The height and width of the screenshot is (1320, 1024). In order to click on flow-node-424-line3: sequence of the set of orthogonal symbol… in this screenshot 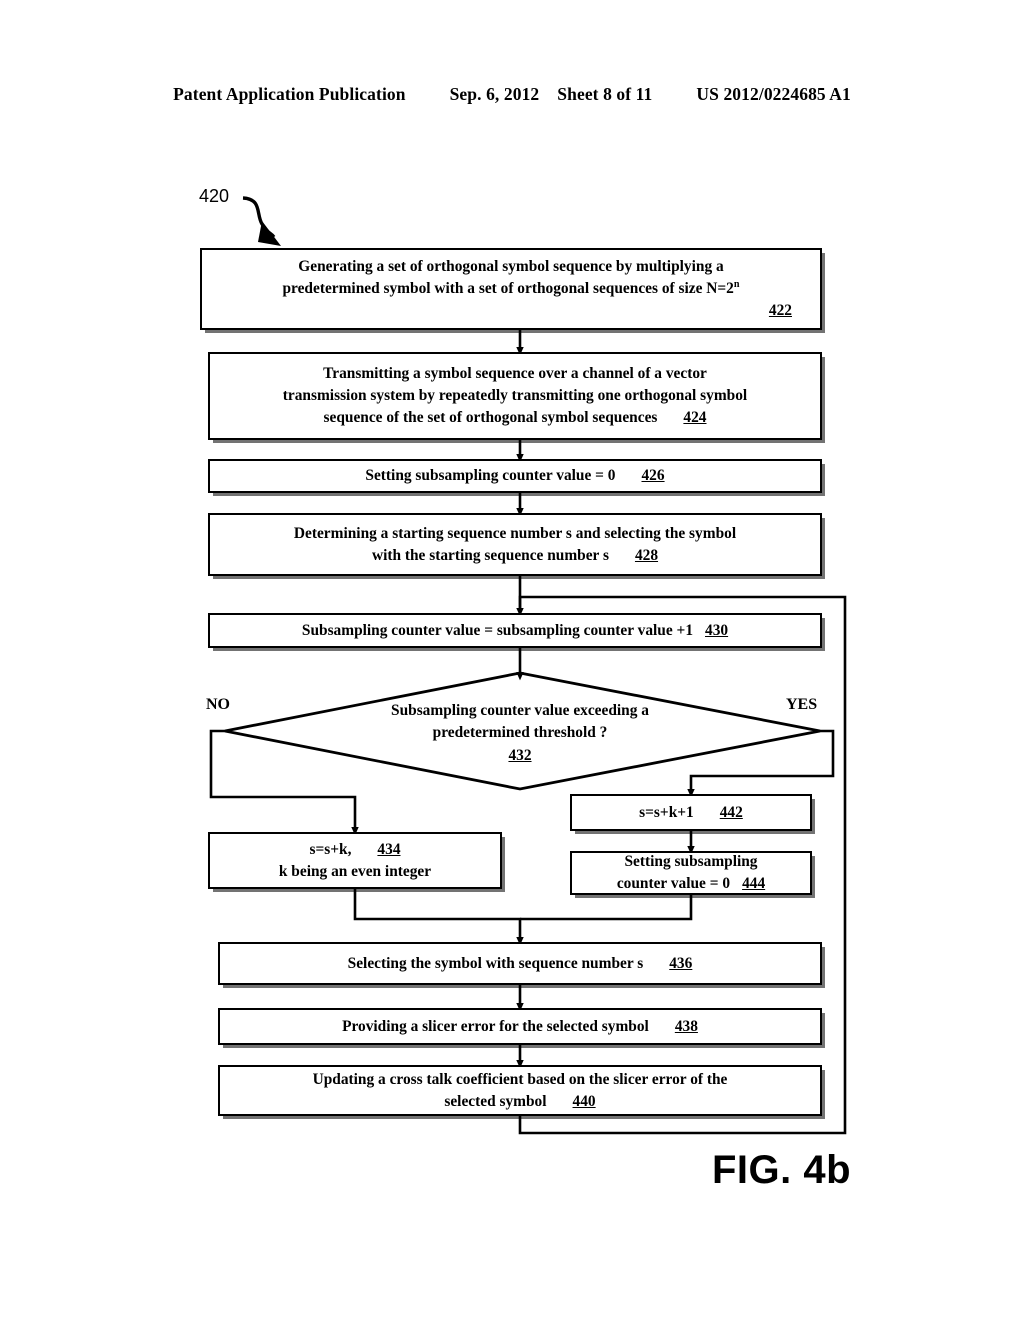, I will do `click(490, 417)`.